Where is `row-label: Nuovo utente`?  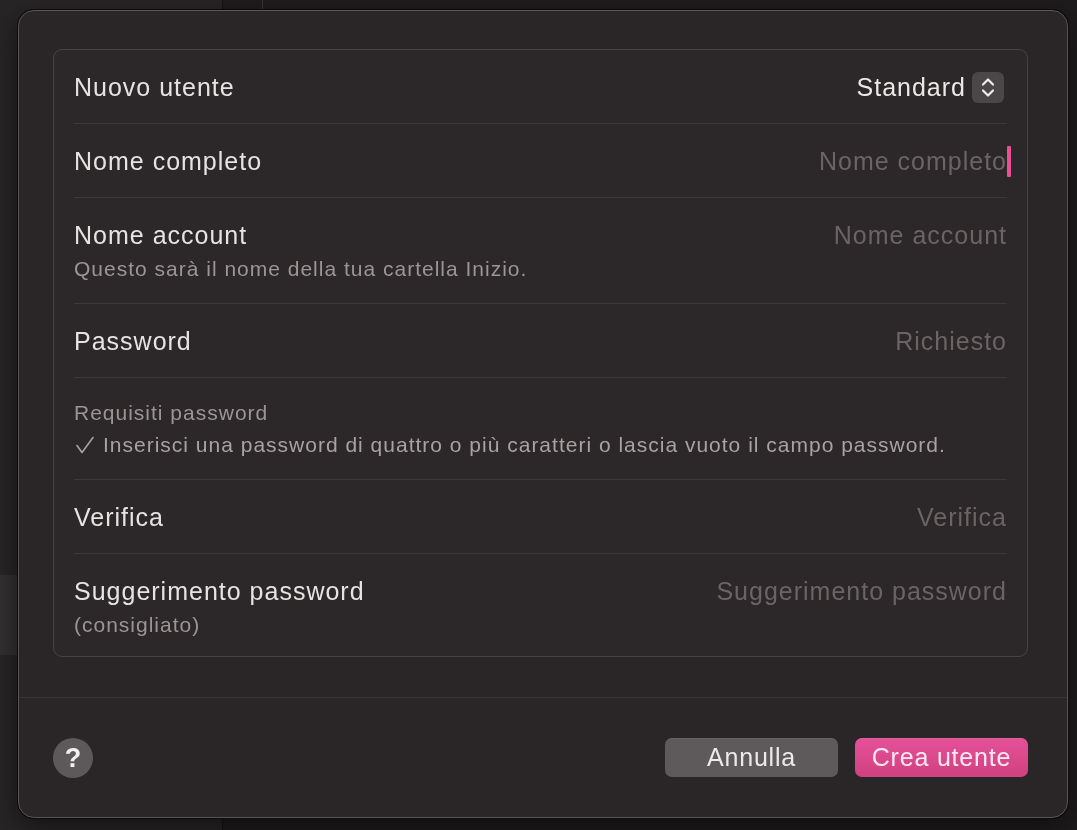
row-label: Nuovo utente is located at coordinates (154, 87).